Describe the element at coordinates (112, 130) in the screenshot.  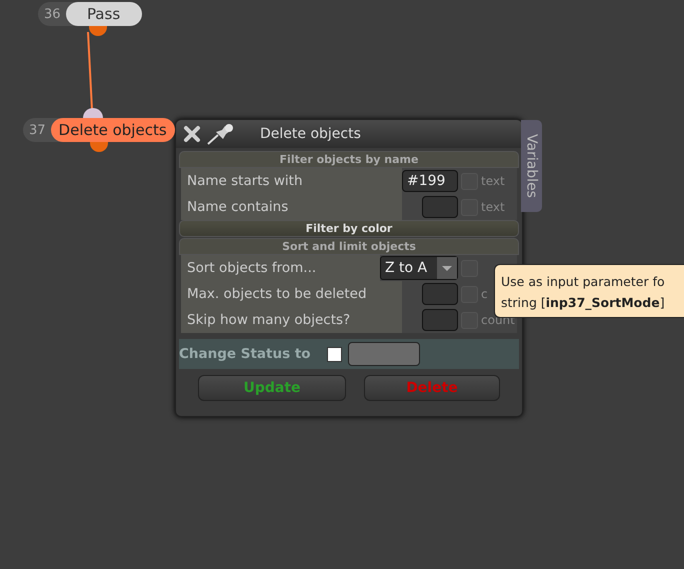
I see `node-label: Delete objects` at that location.